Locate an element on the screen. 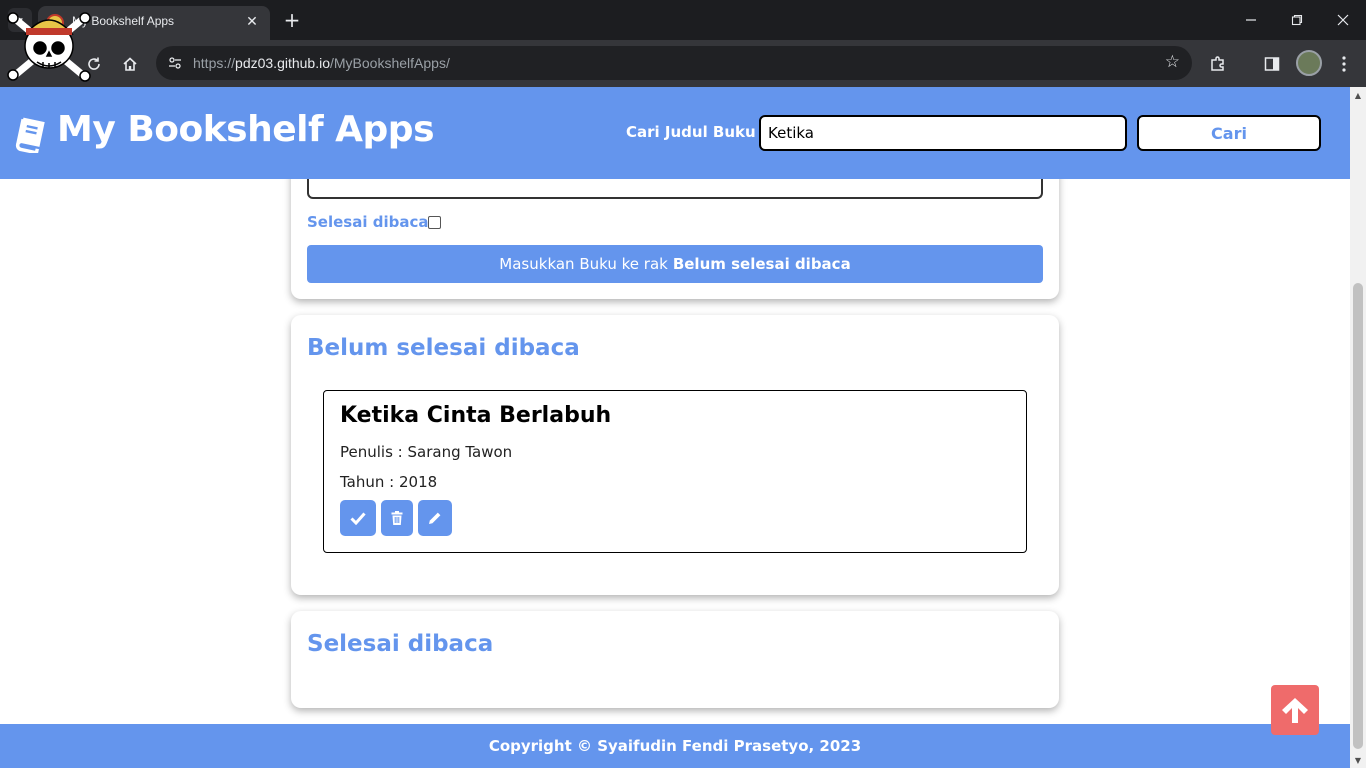  edit-book-button is located at coordinates (435, 518).